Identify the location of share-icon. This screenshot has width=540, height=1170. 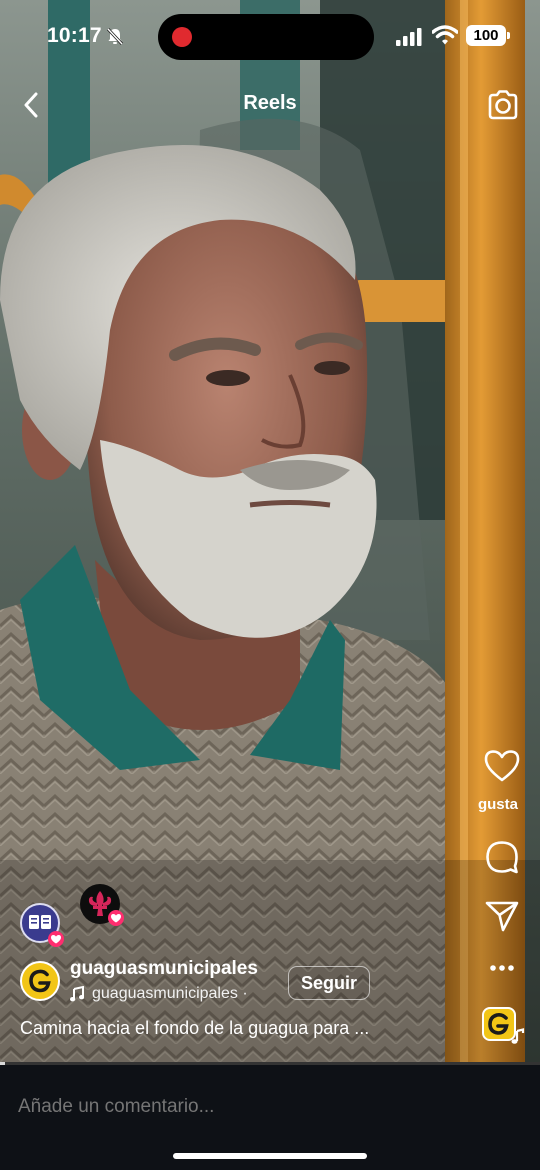
(502, 916).